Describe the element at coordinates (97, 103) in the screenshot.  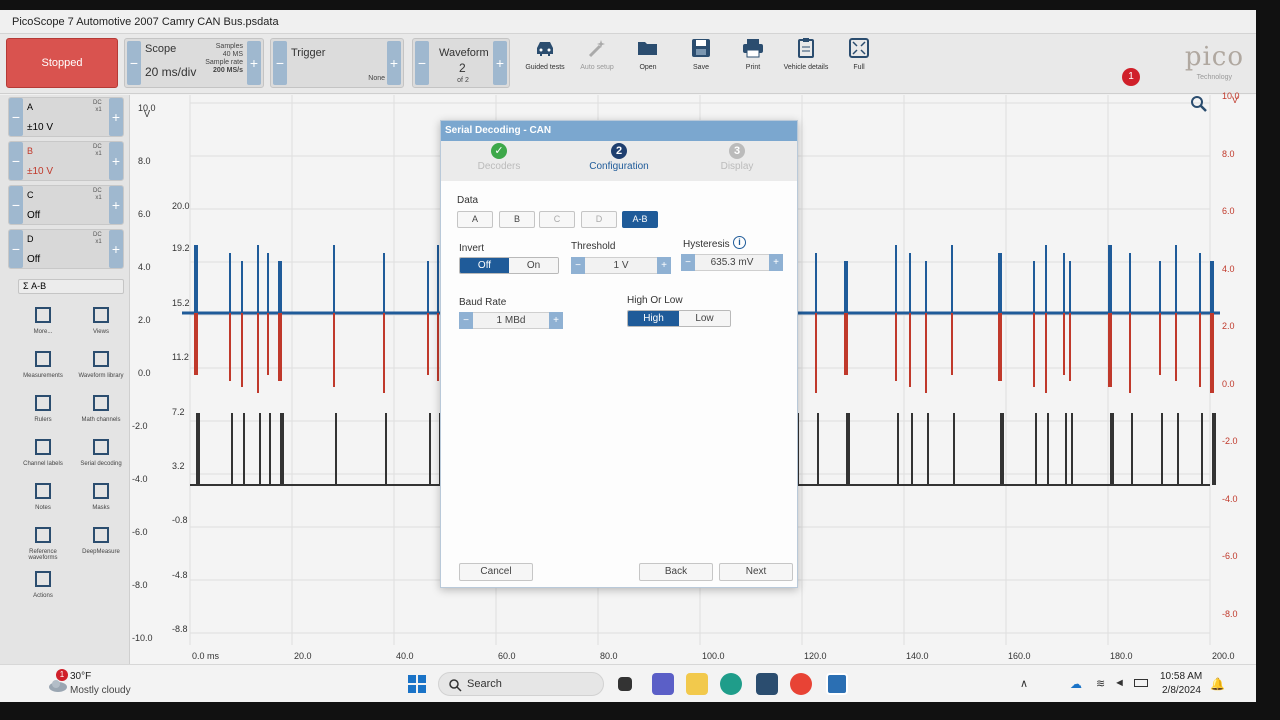
I see `channel-a-coupling-label: DC` at that location.